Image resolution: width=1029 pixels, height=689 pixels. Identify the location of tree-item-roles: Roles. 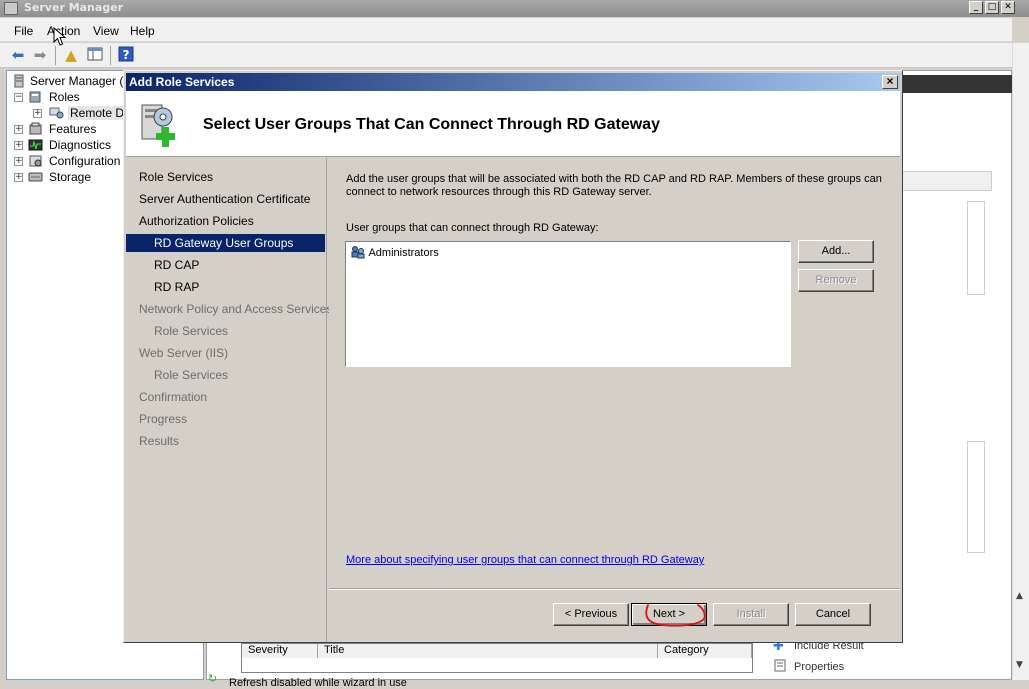
(64, 97).